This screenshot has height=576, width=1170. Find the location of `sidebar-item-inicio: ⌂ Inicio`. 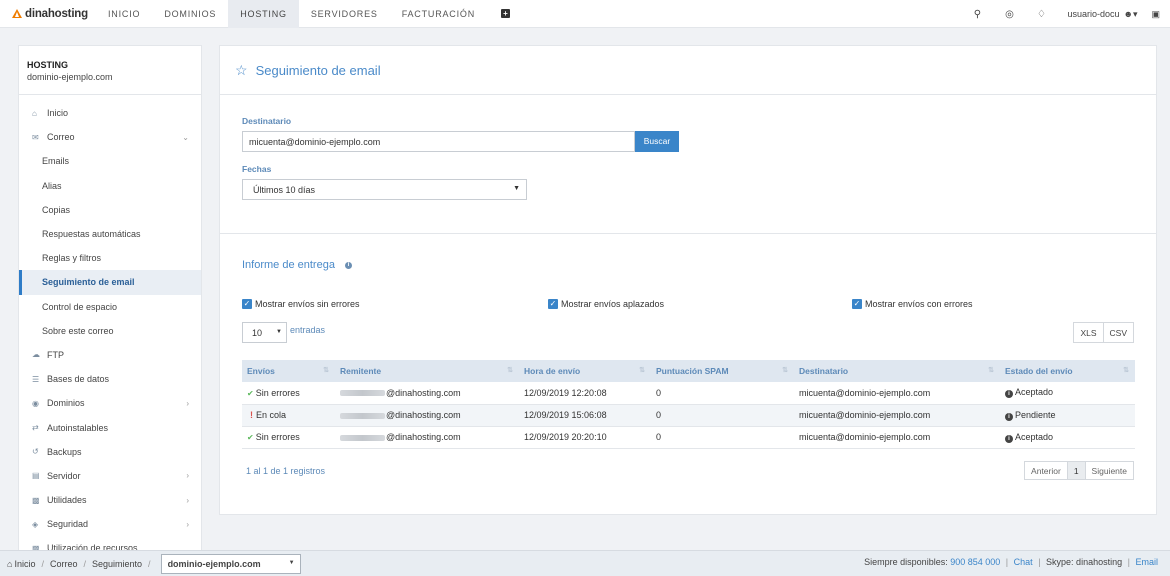

sidebar-item-inicio: ⌂ Inicio is located at coordinates (110, 113).